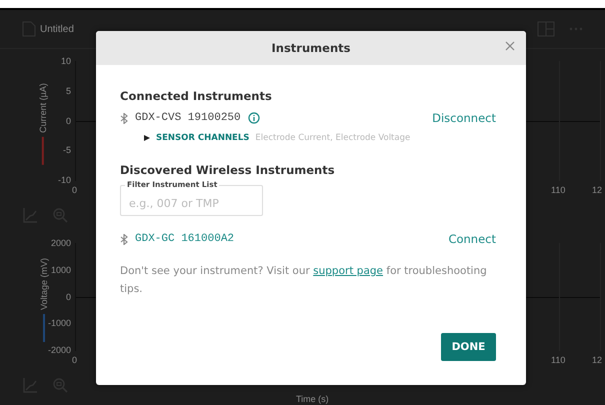 The width and height of the screenshot is (605, 405). I want to click on document-title: Untitled, so click(57, 29).